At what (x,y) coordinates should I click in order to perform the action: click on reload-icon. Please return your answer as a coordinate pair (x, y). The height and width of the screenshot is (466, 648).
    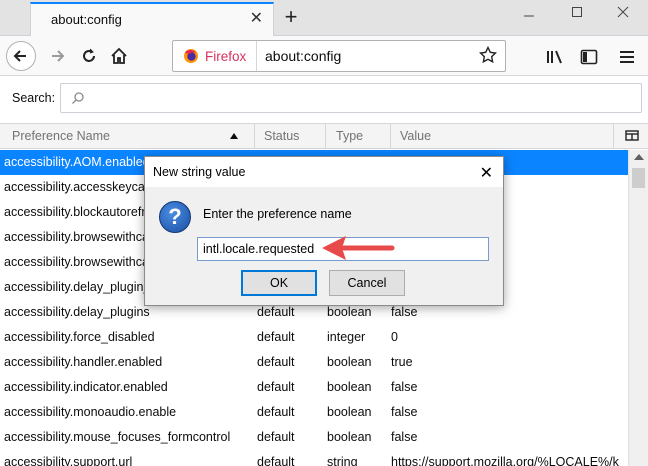
    Looking at the image, I should click on (89, 55).